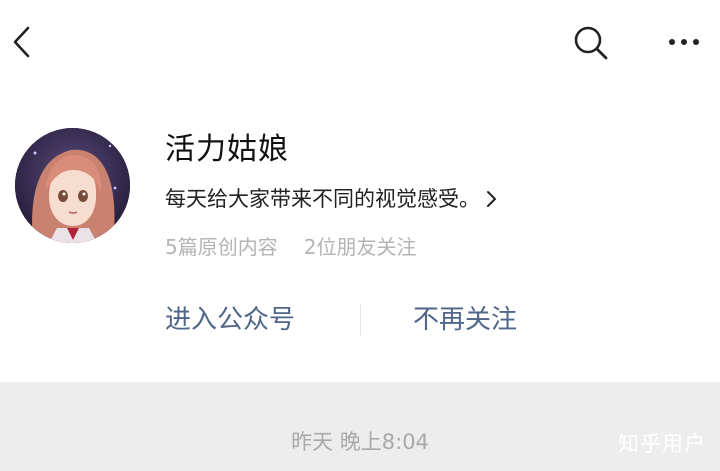 Image resolution: width=720 pixels, height=471 pixels. What do you see at coordinates (662, 444) in the screenshot?
I see `watermark: 知乎用户` at bounding box center [662, 444].